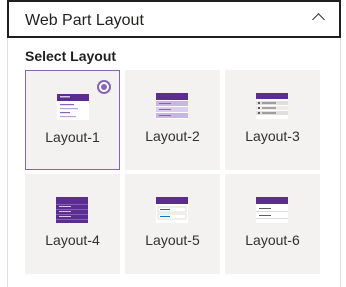  I want to click on layout-4-thumbnail-icon, so click(72, 210).